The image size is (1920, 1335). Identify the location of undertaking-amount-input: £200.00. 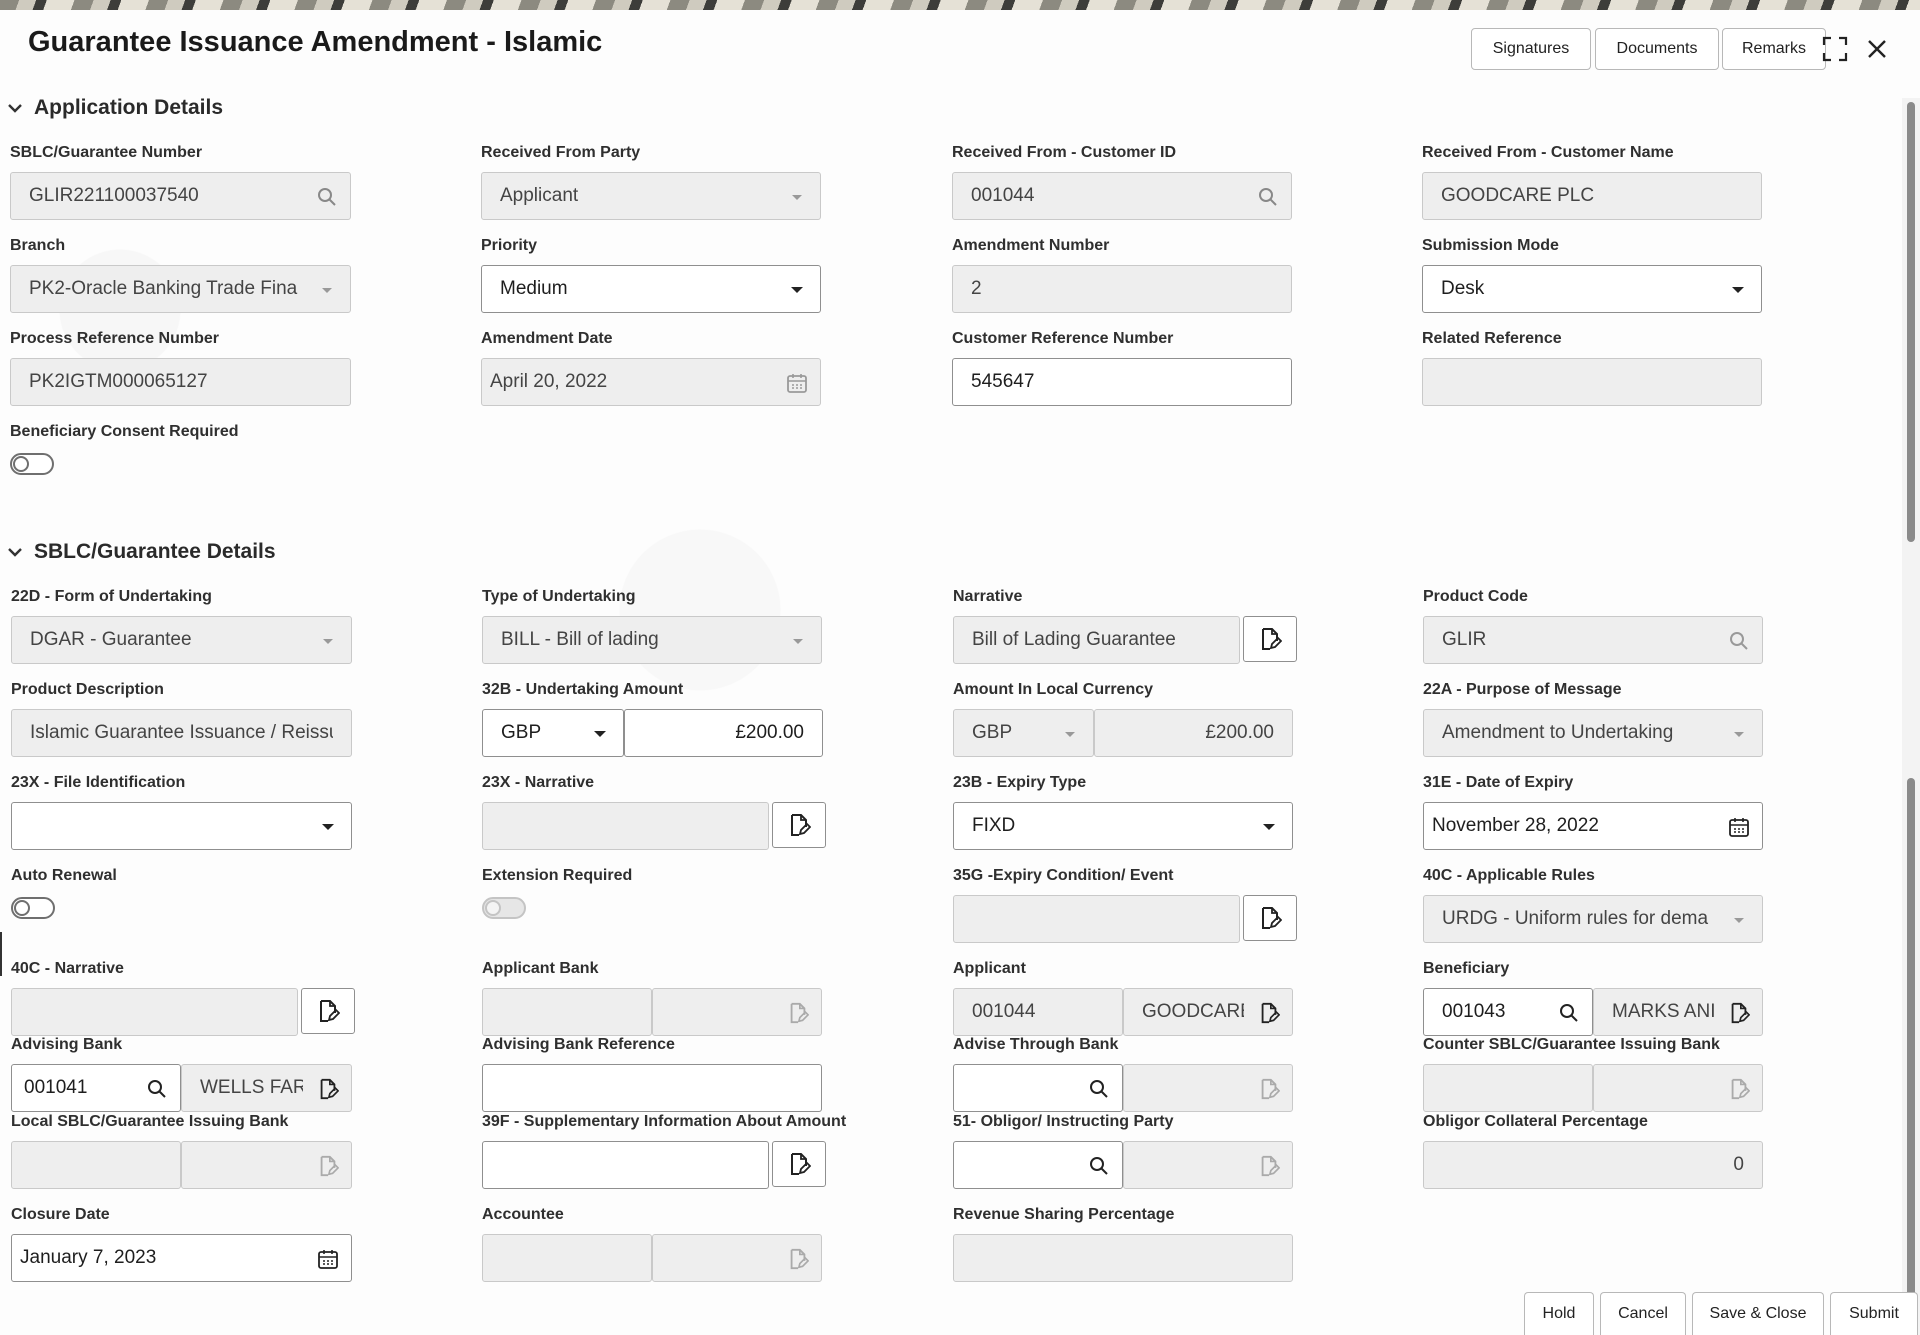
(723, 733).